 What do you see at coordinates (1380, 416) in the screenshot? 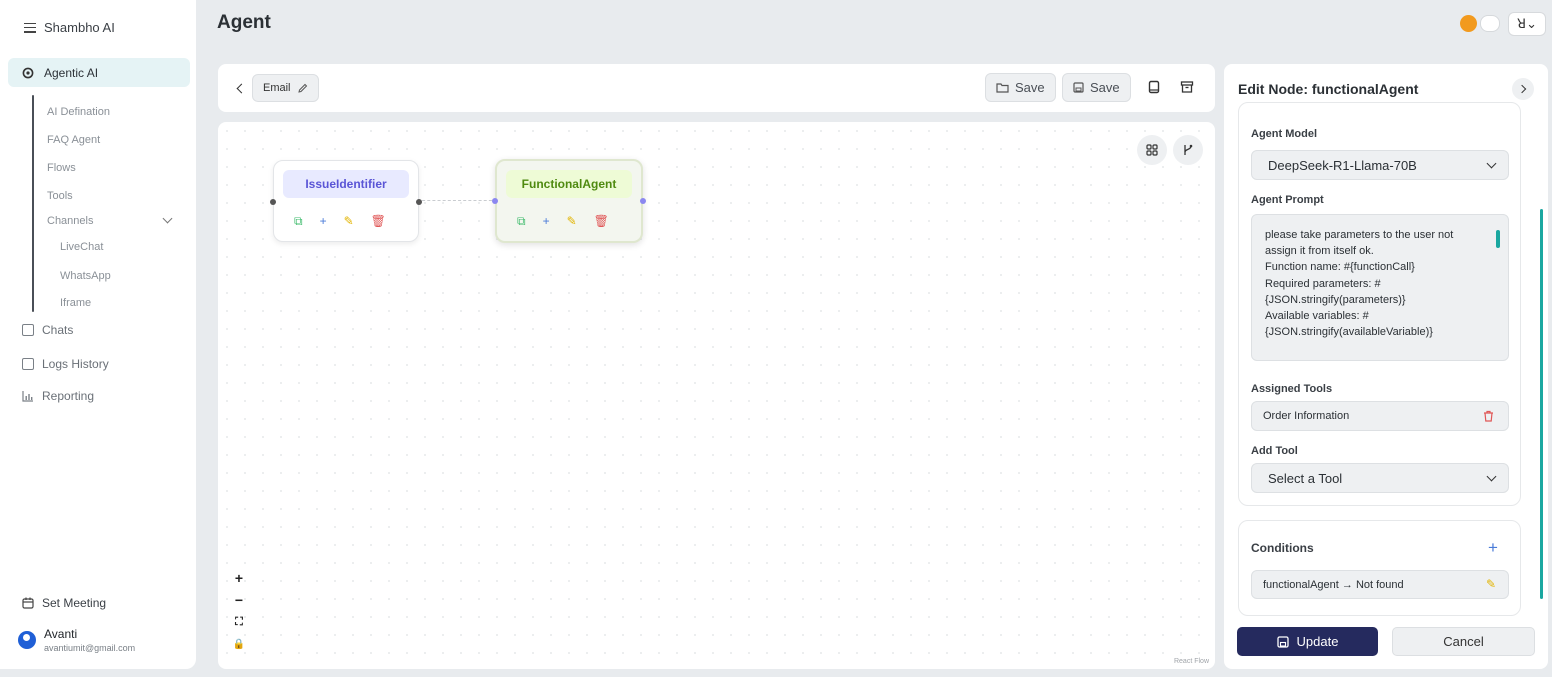
I see `assigned-tool-item: Order Information` at bounding box center [1380, 416].